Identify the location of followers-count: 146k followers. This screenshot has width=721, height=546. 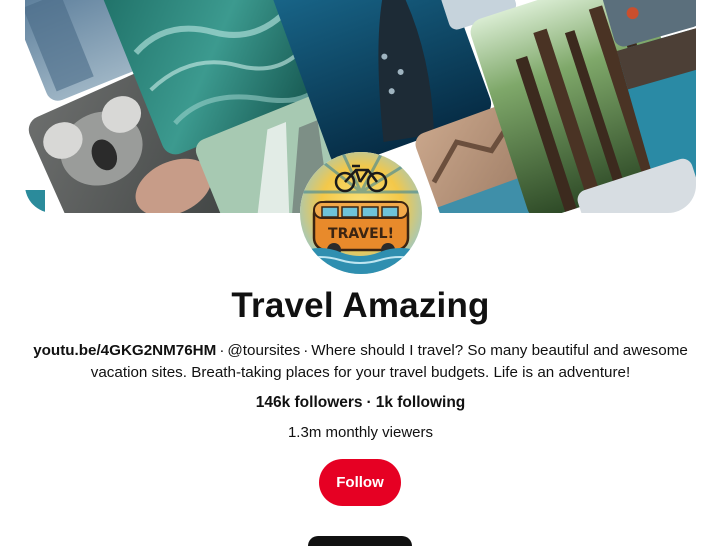
(309, 402).